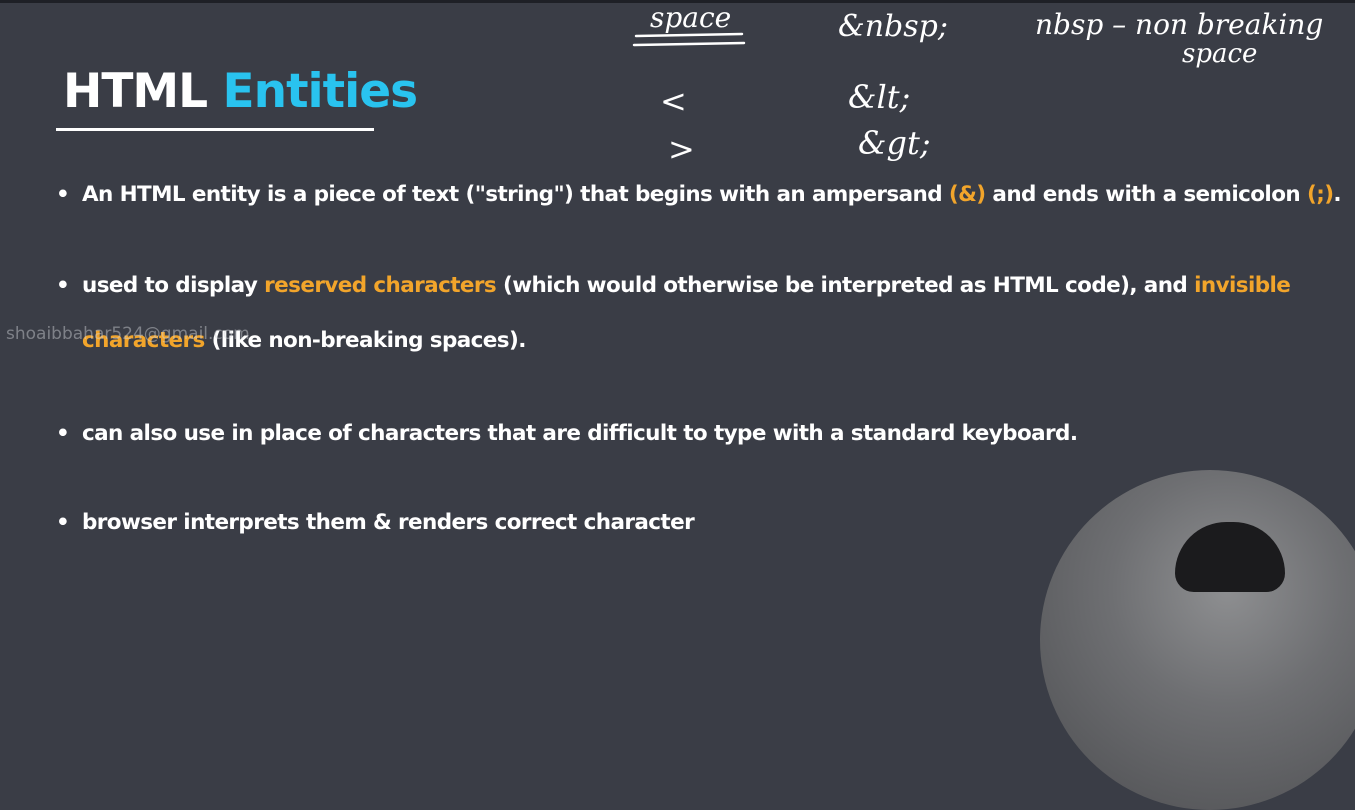 The image size is (1355, 810). What do you see at coordinates (380, 285) in the screenshot?
I see `highlight-reserved-characters: reserved characters` at bounding box center [380, 285].